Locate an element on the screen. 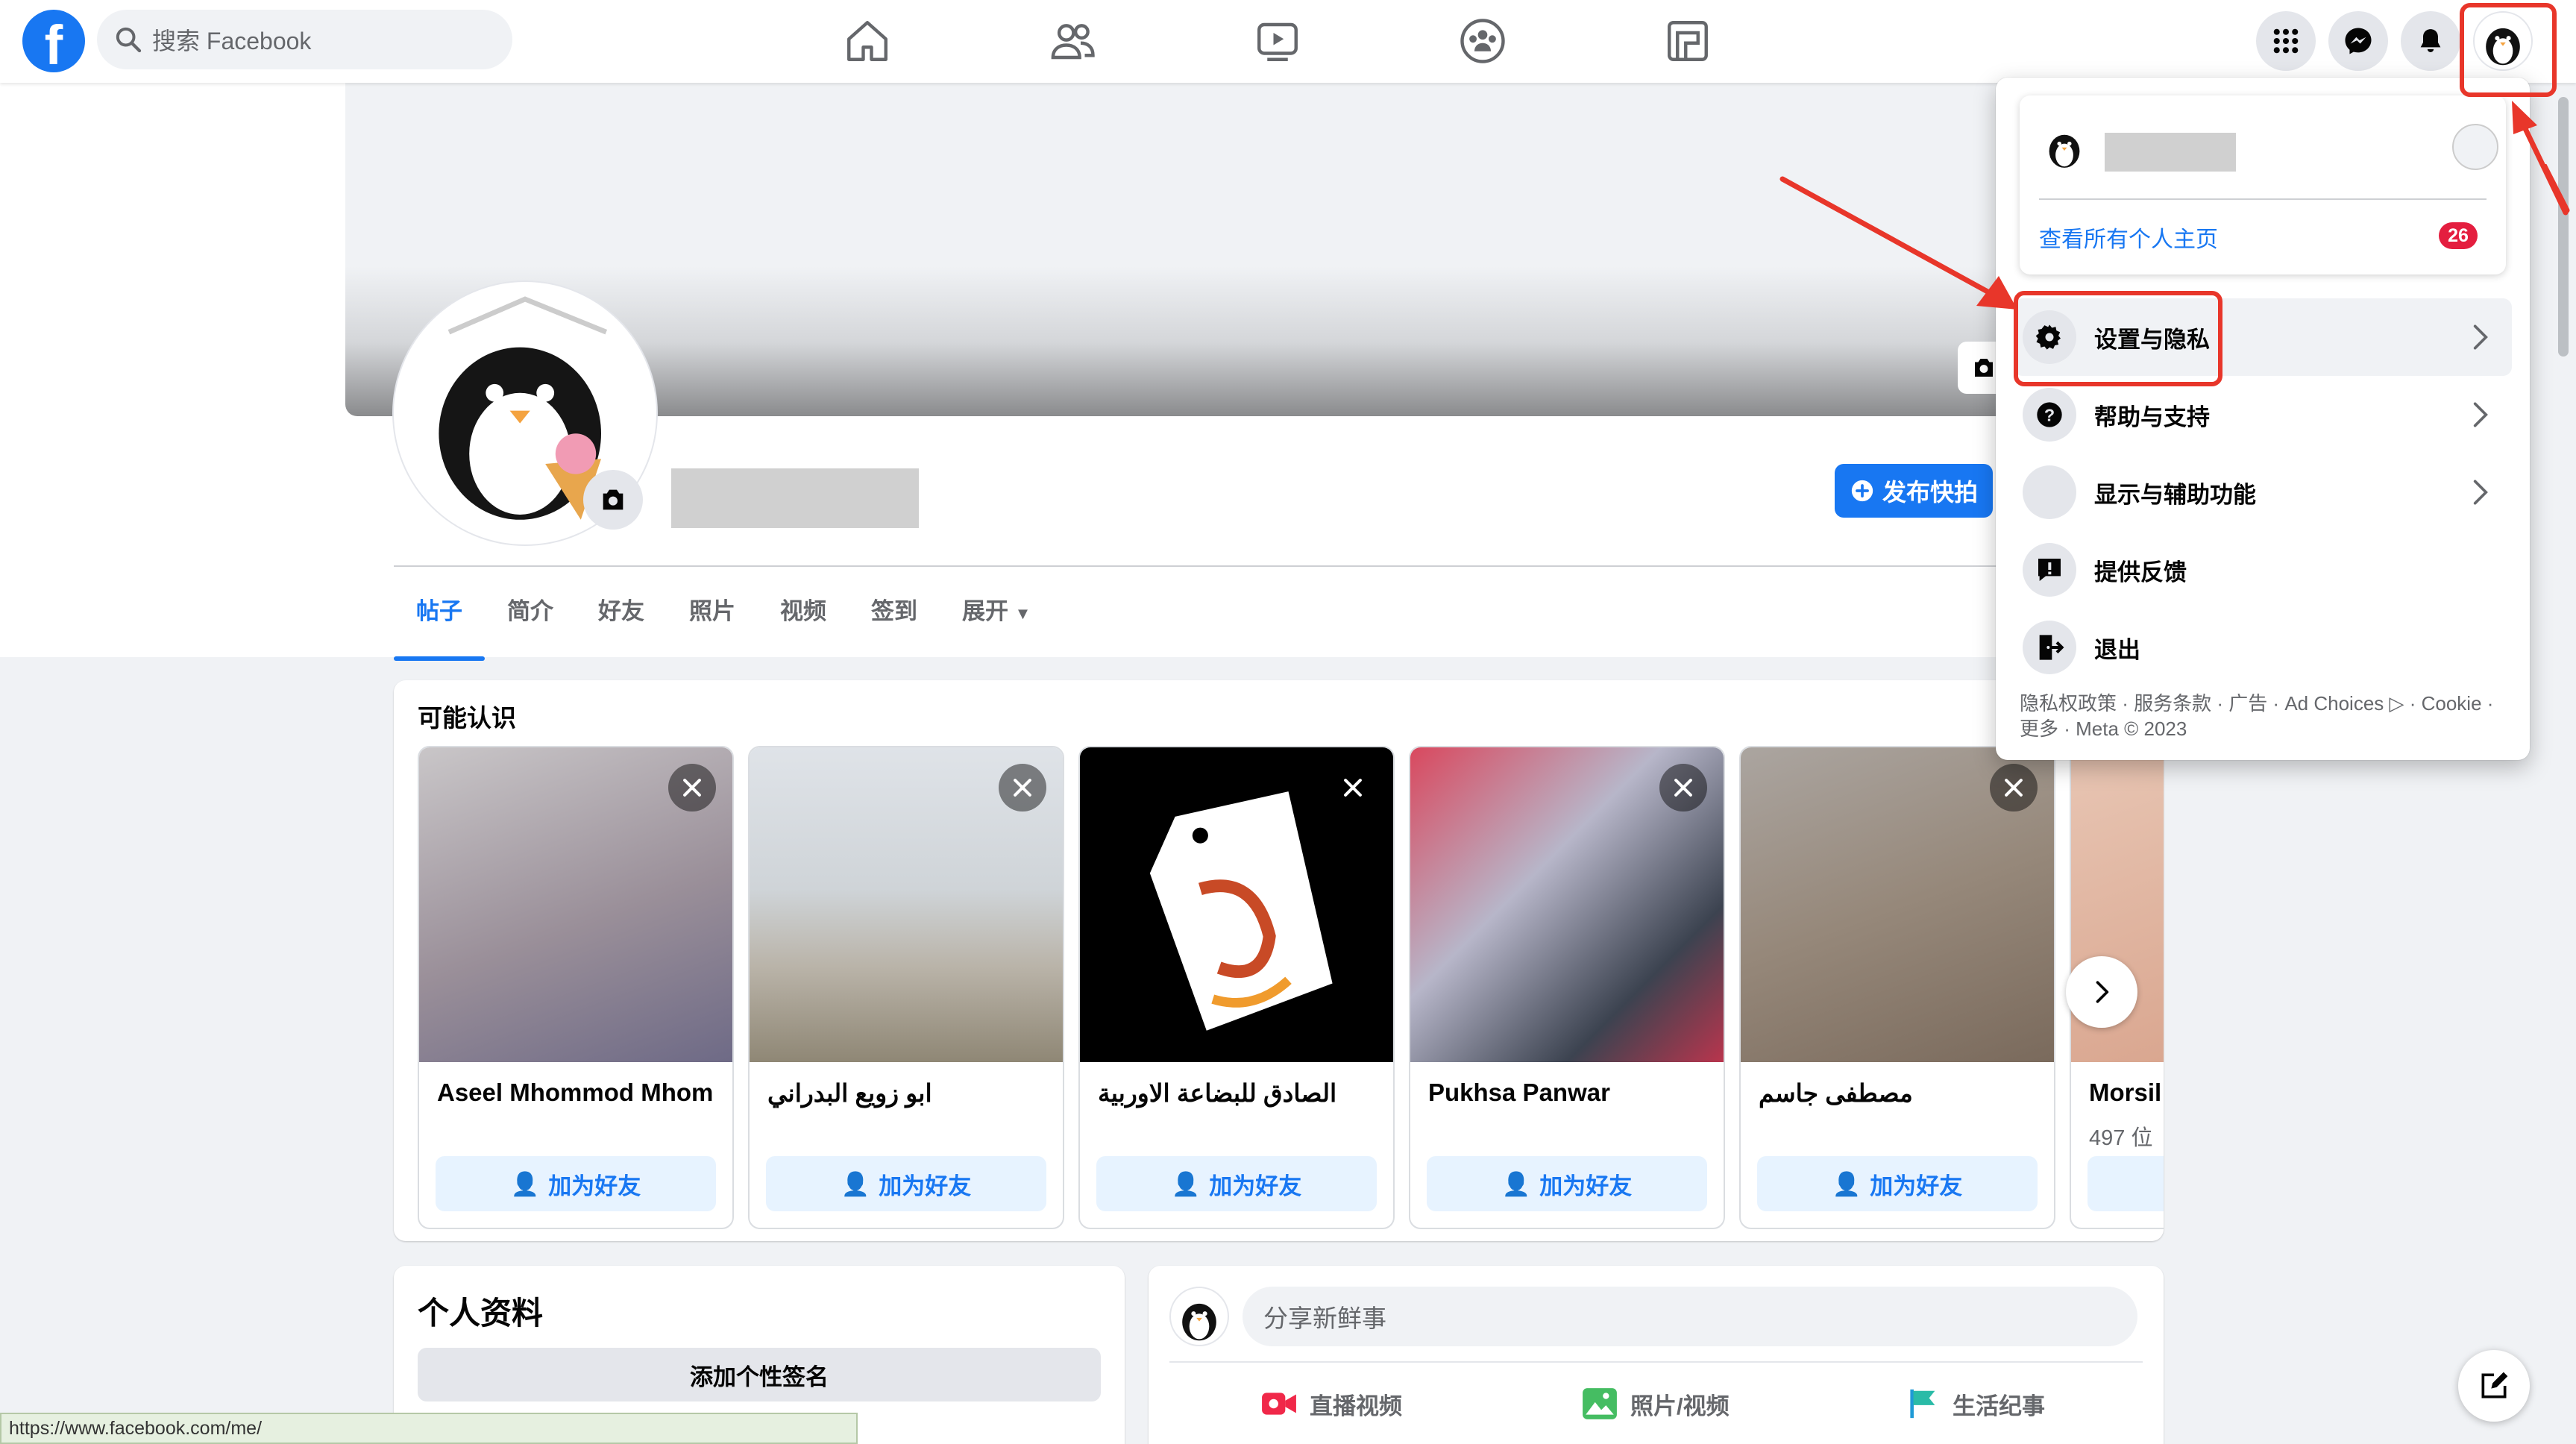  search-icon is located at coordinates (129, 40).